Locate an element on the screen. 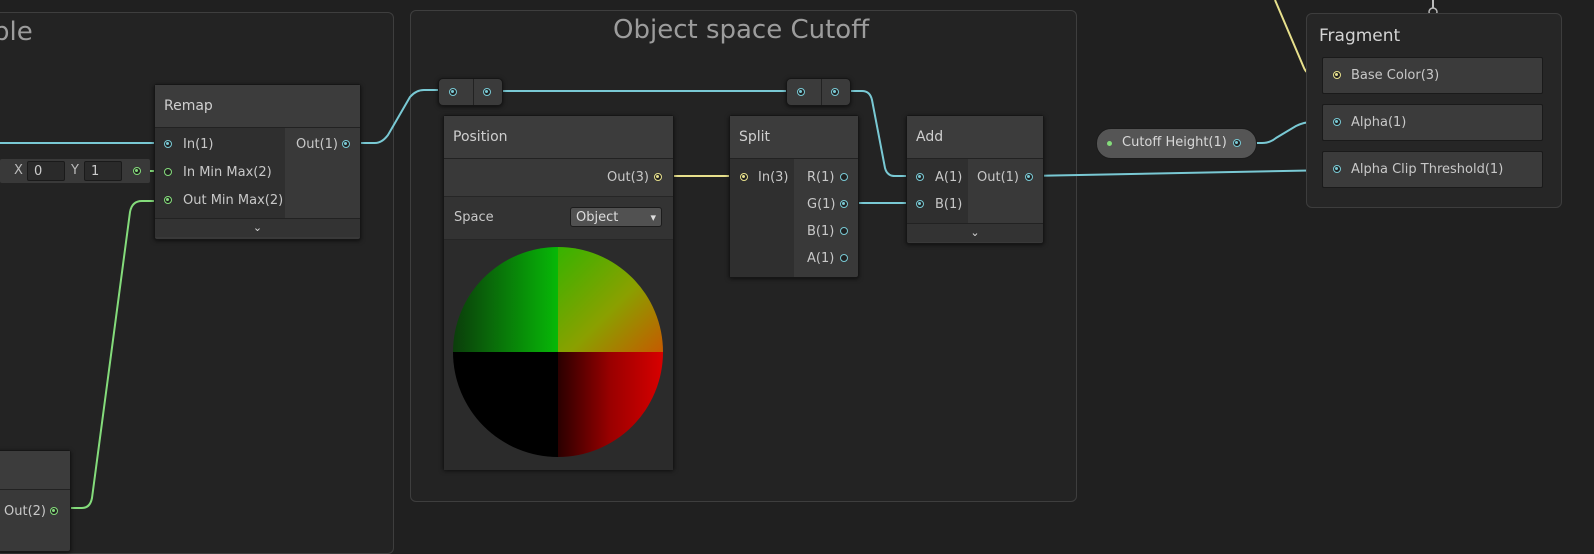 Image resolution: width=1594 pixels, height=554 pixels. fragment-title: Fragment is located at coordinates (1360, 36).